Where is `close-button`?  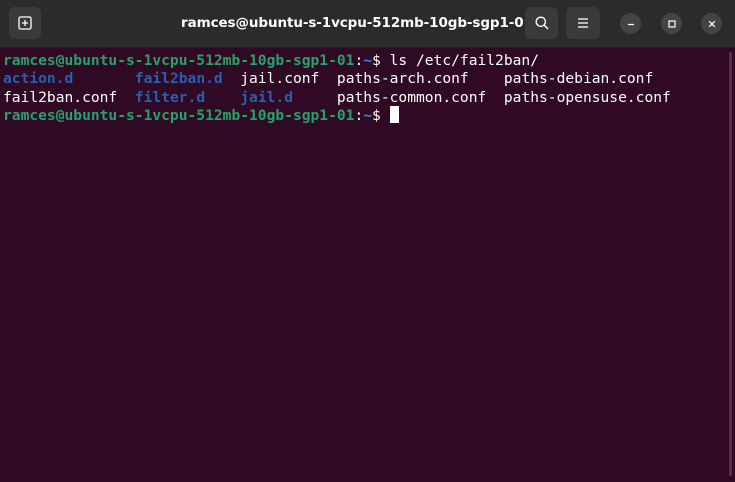 close-button is located at coordinates (711, 23).